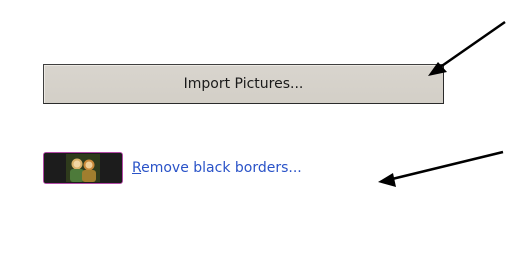 This screenshot has height=255, width=514. I want to click on arrow-to-remove-borders-link, so click(441, 168).